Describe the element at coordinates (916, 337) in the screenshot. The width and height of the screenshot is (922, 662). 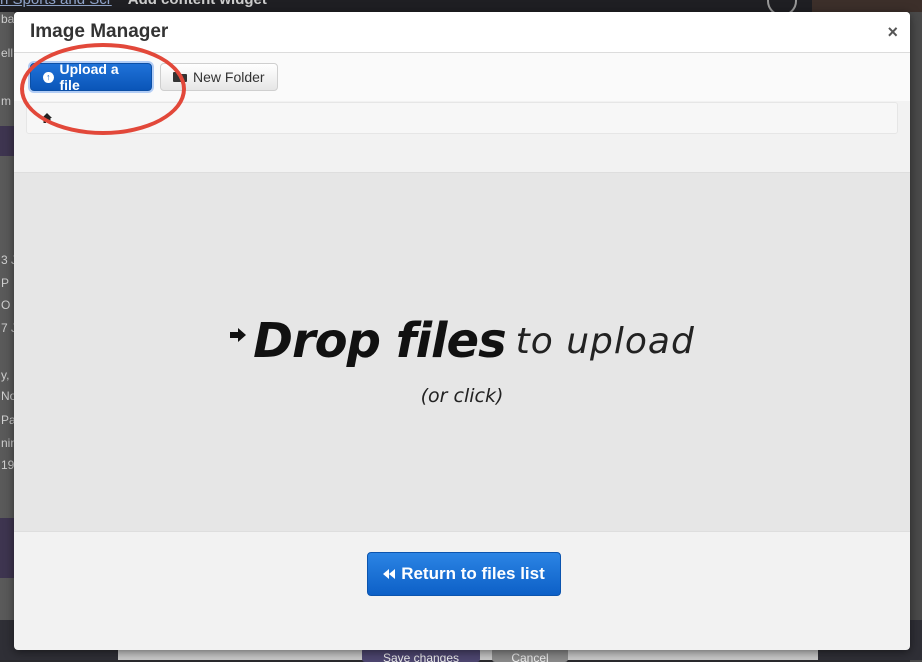
I see `background-right-strip` at that location.